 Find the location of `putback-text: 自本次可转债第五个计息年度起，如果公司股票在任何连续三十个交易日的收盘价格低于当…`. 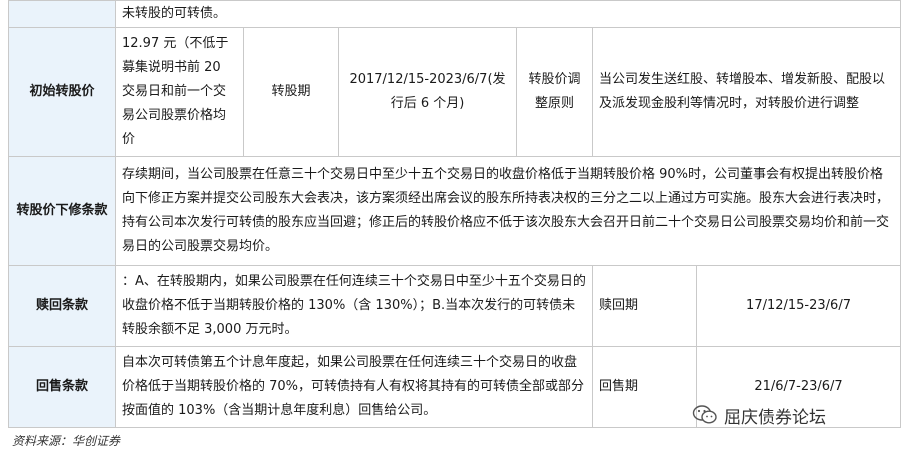

putback-text: 自本次可转债第五个计息年度起，如果公司股票在任何连续三十个交易日的收盘价格低于当… is located at coordinates (354, 387).